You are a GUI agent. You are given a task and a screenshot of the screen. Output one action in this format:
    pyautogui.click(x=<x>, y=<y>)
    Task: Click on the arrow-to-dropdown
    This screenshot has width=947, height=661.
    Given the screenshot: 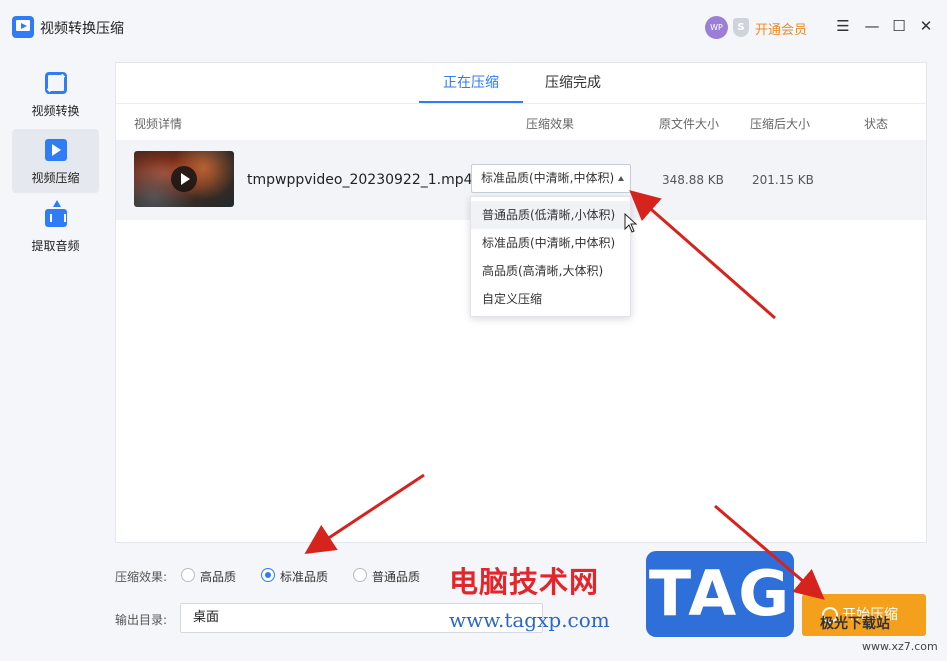 What is the action you would take?
    pyautogui.click(x=702, y=255)
    